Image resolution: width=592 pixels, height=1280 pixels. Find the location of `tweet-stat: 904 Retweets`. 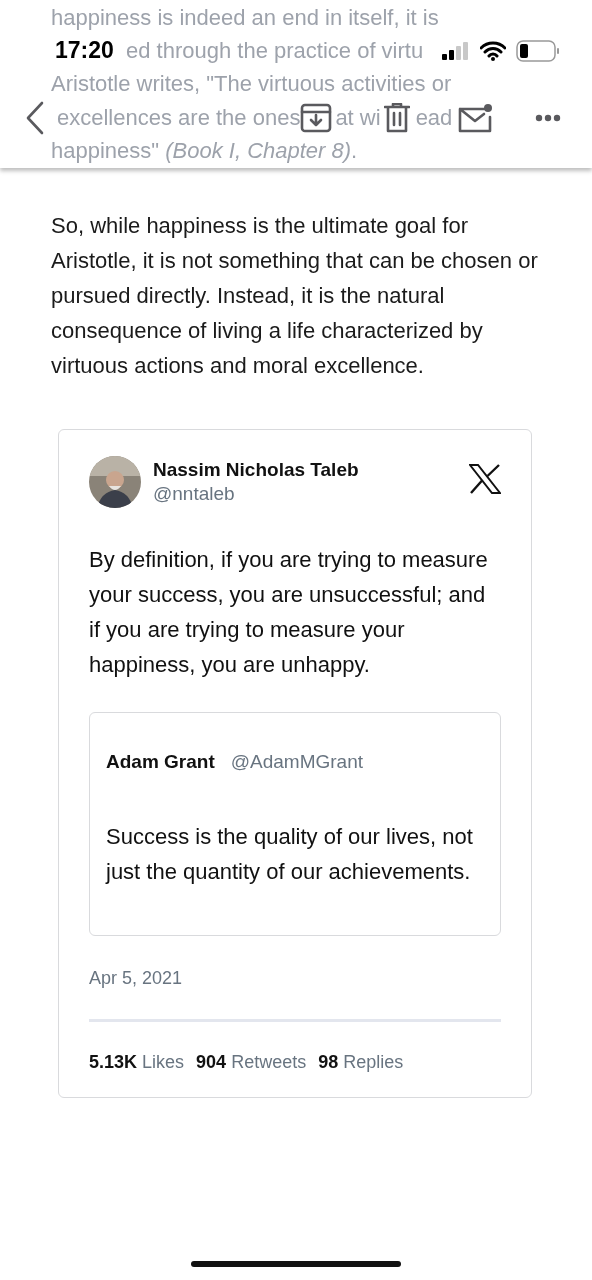

tweet-stat: 904 Retweets is located at coordinates (251, 1062).